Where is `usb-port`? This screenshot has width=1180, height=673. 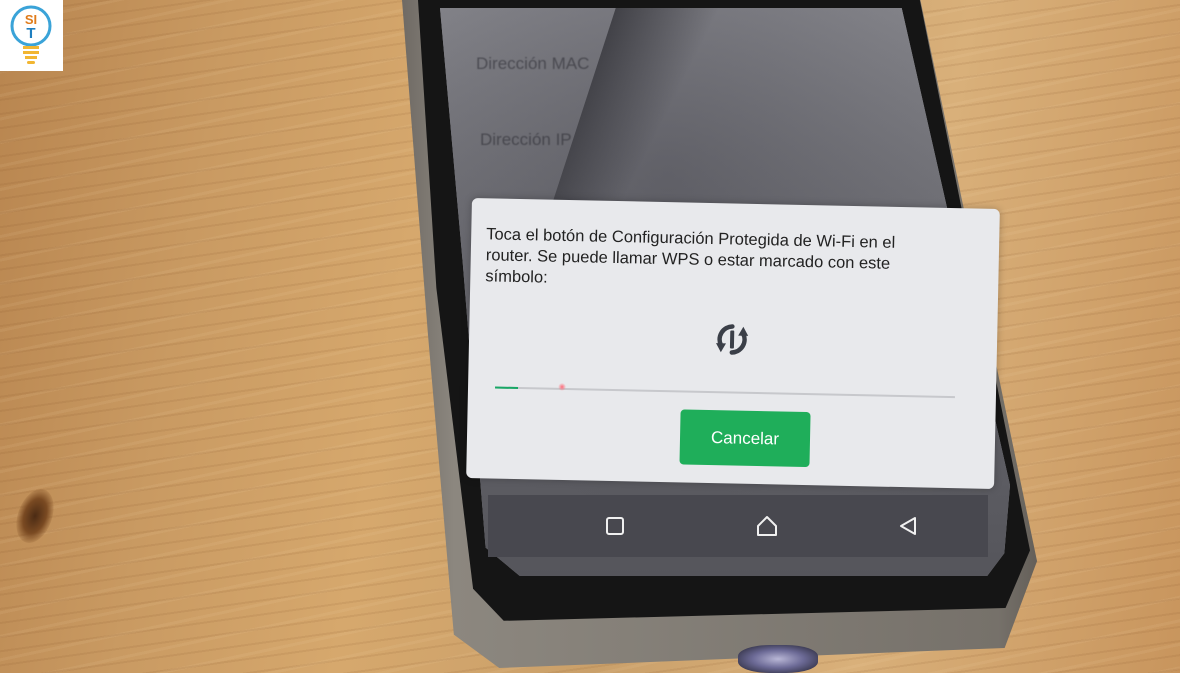
usb-port is located at coordinates (778, 659).